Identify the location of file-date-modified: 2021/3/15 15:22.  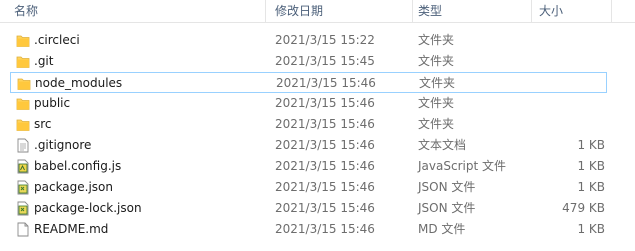
(325, 40).